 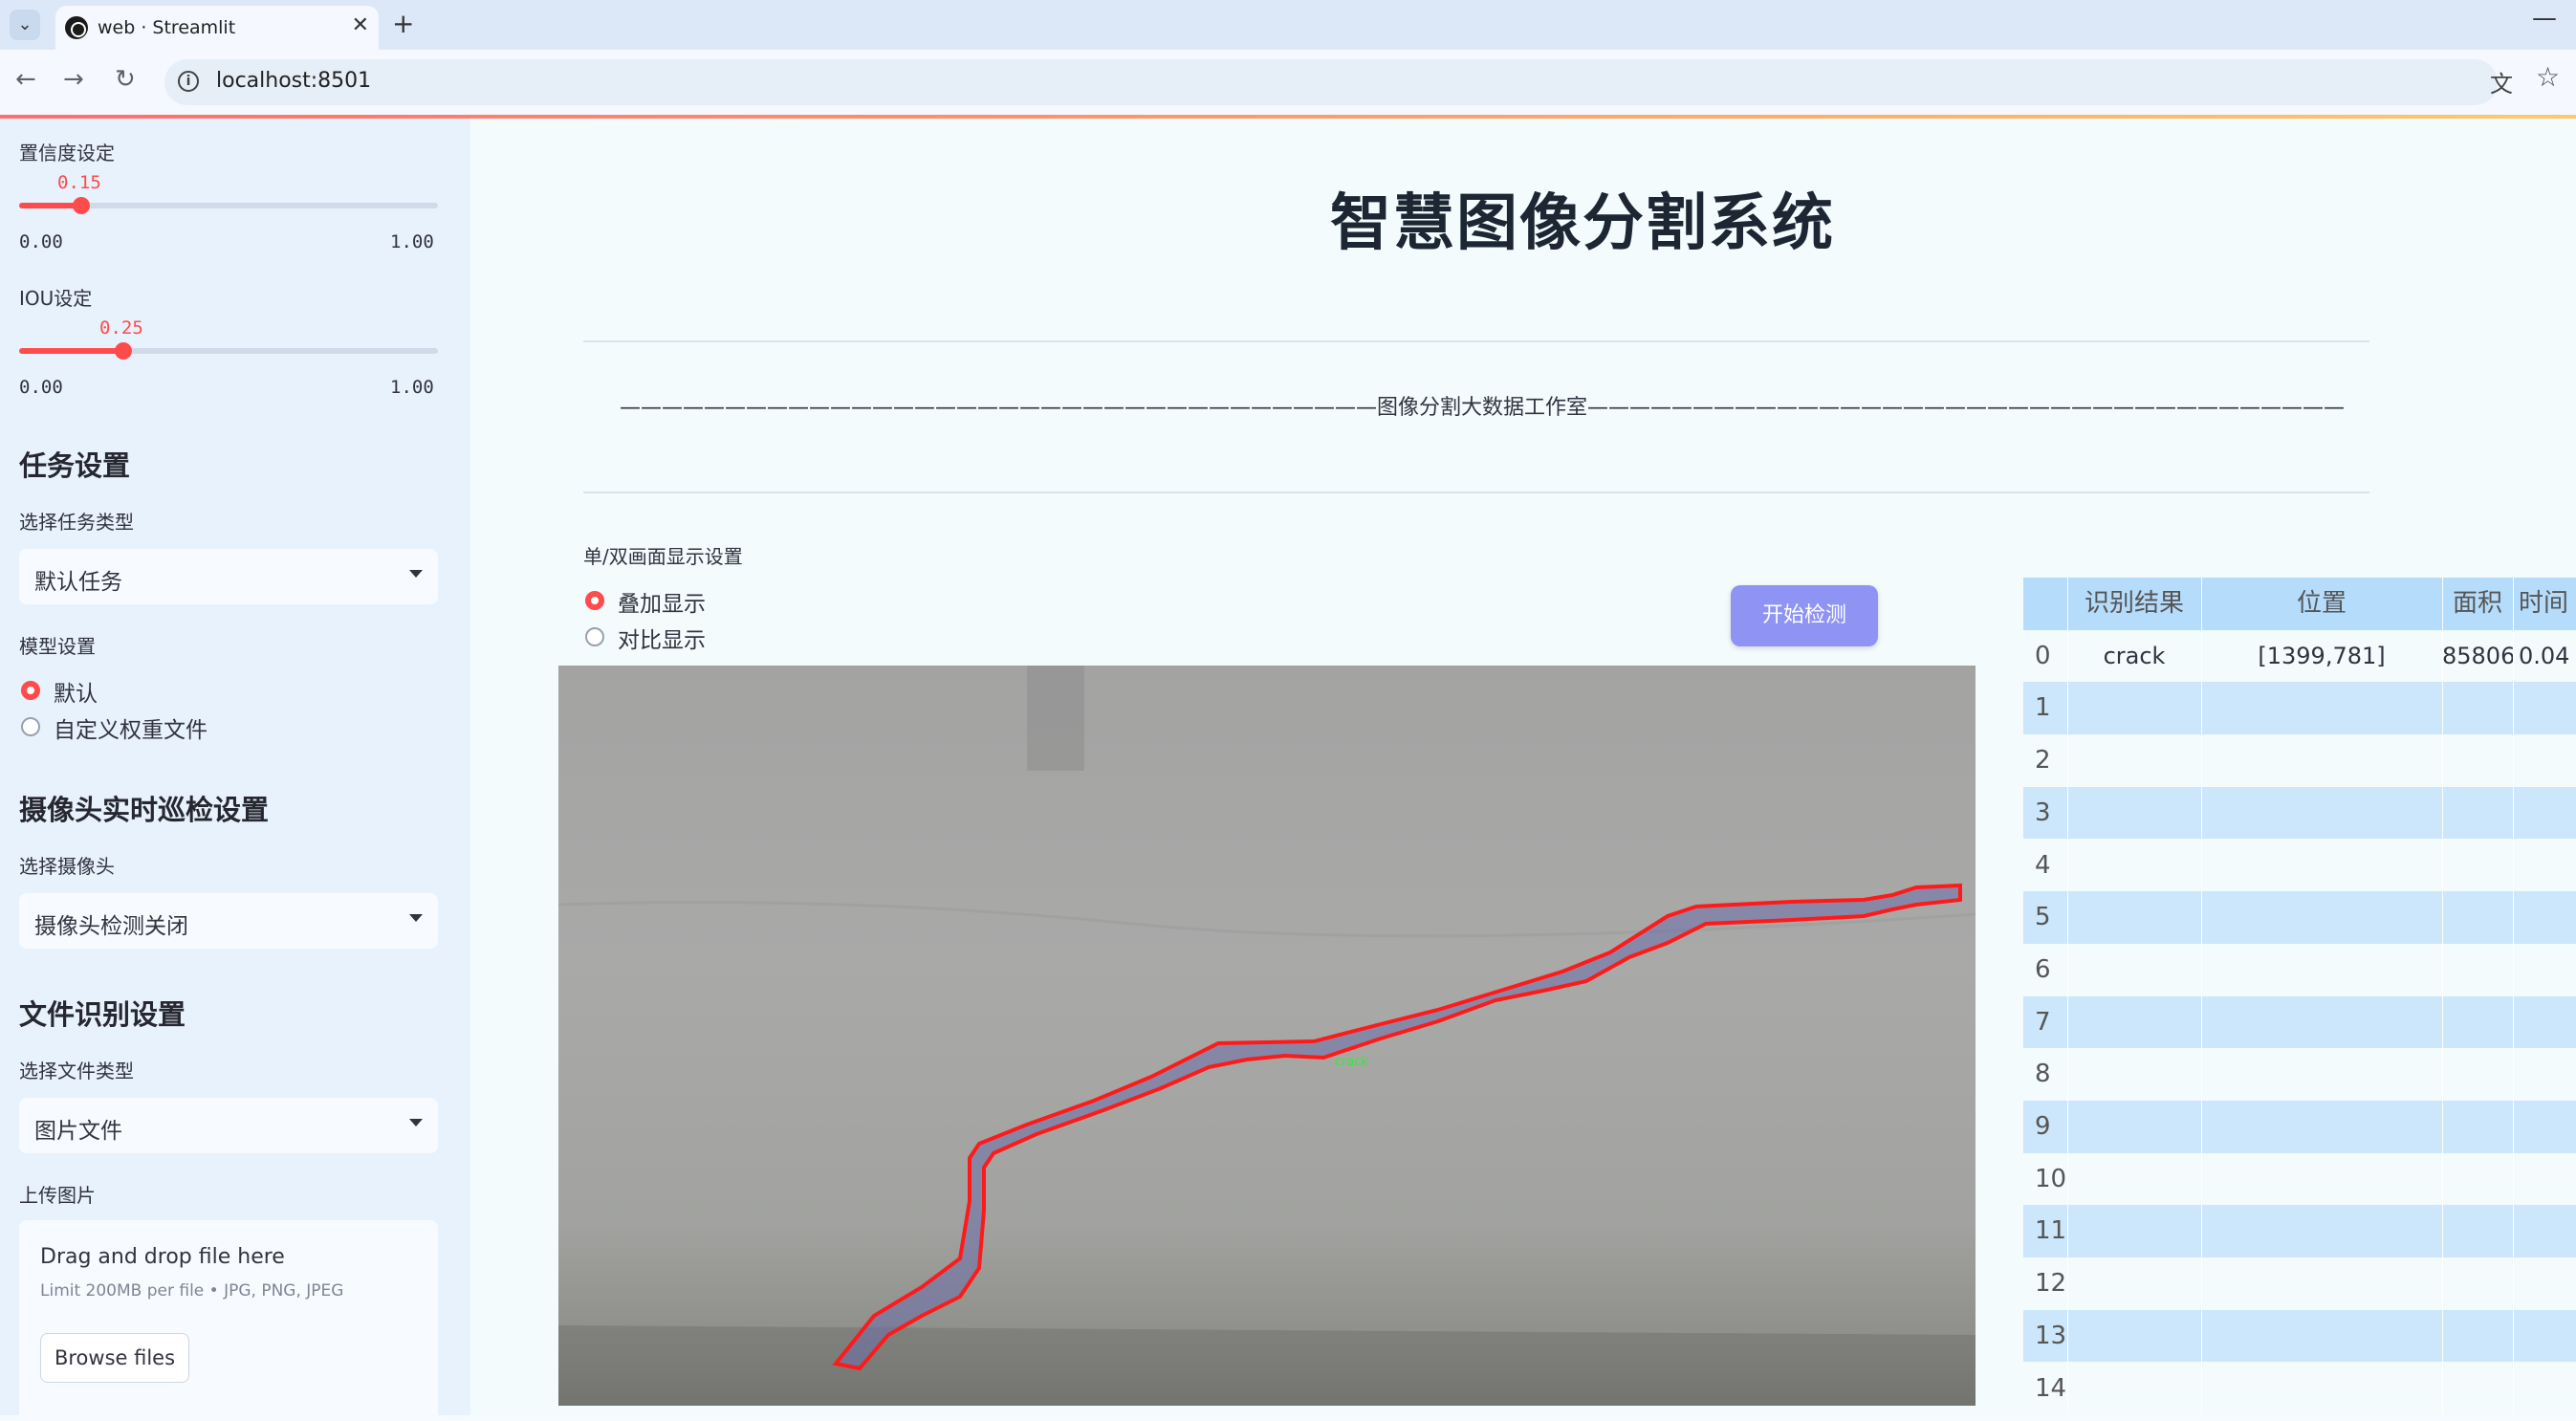 I want to click on translate-icon: 文, so click(x=2501, y=81).